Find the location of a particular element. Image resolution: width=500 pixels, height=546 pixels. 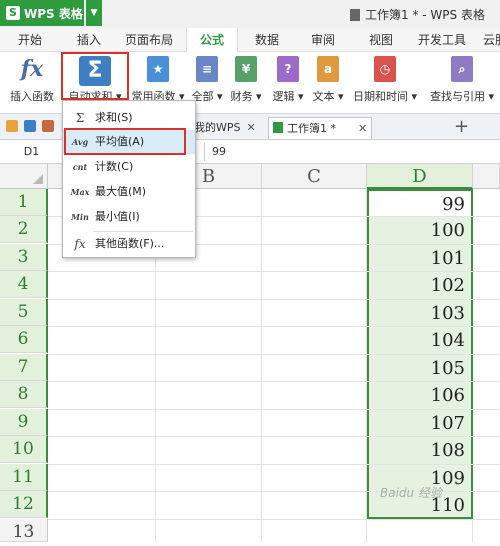

count-icon: cnt is located at coordinates (80, 167).